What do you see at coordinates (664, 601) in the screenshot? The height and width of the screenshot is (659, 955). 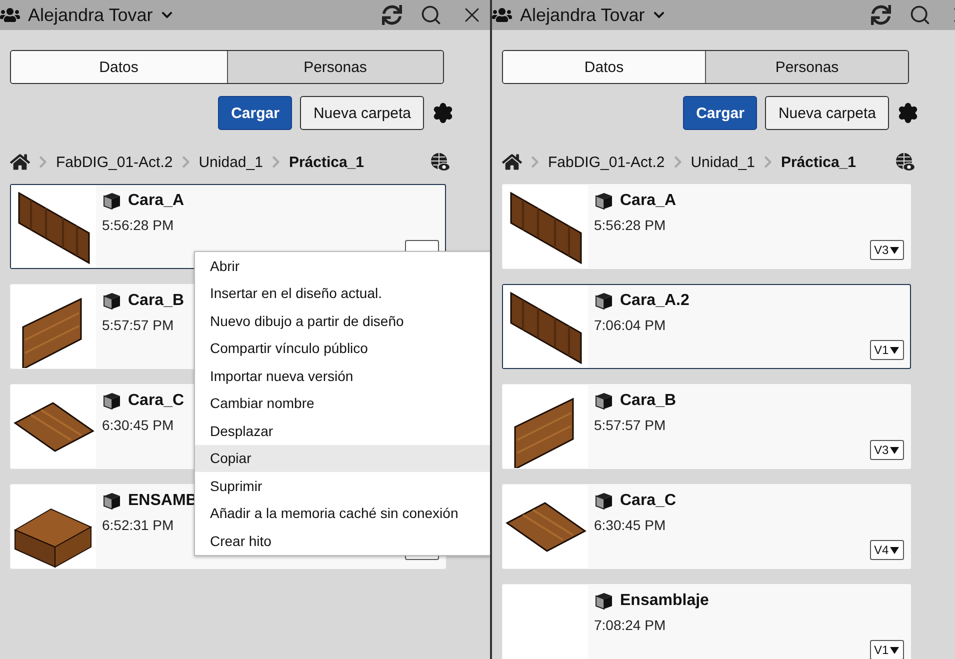 I see `design-name: Ensamblaje` at bounding box center [664, 601].